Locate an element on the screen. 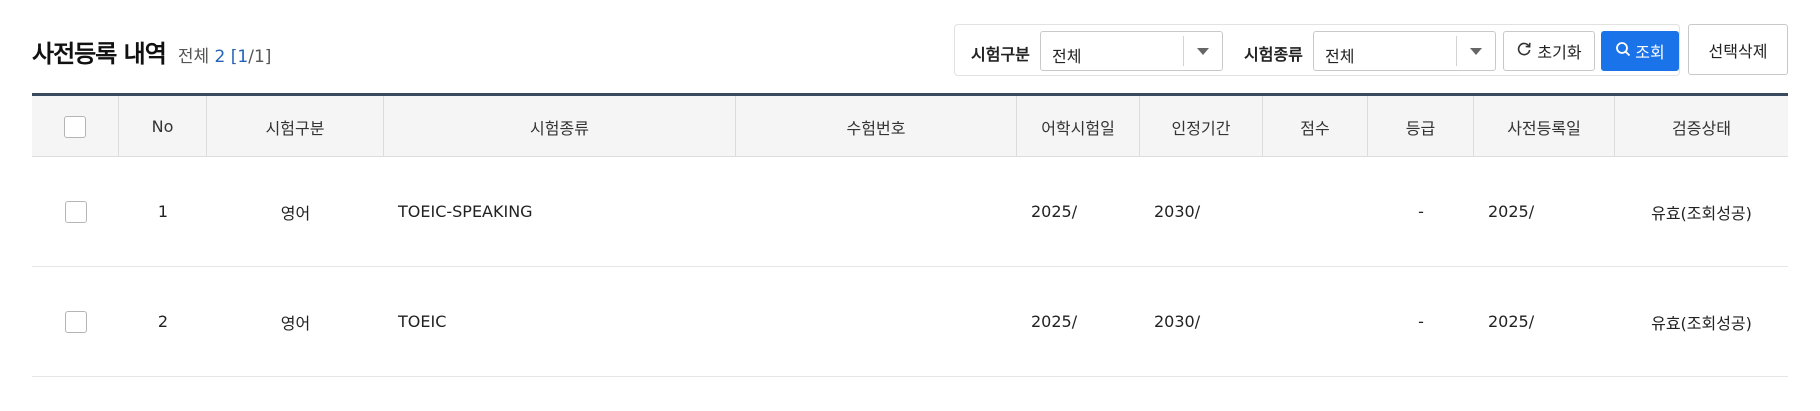 This screenshot has width=1820, height=411. exam-type-select: 전체 is located at coordinates (1404, 51).